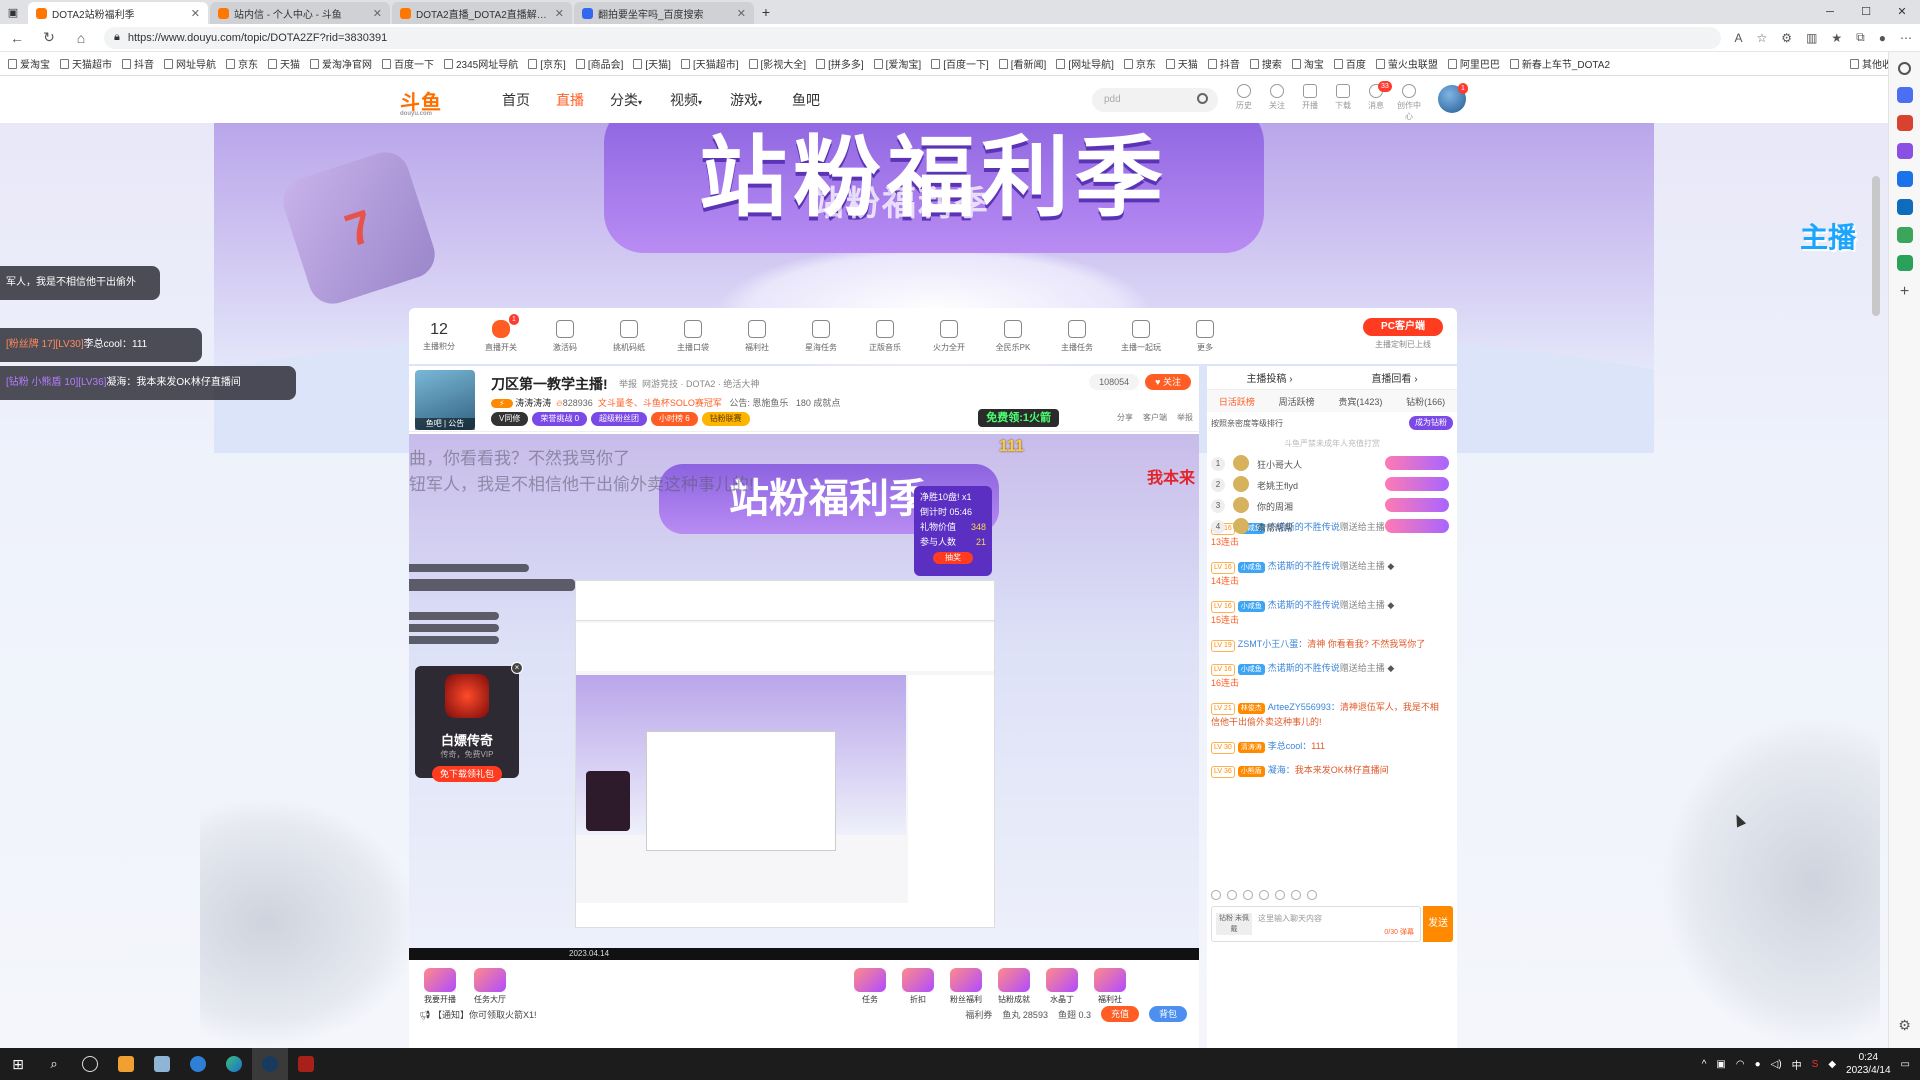 The height and width of the screenshot is (1080, 1920). I want to click on search-input: pdd, so click(1155, 100).